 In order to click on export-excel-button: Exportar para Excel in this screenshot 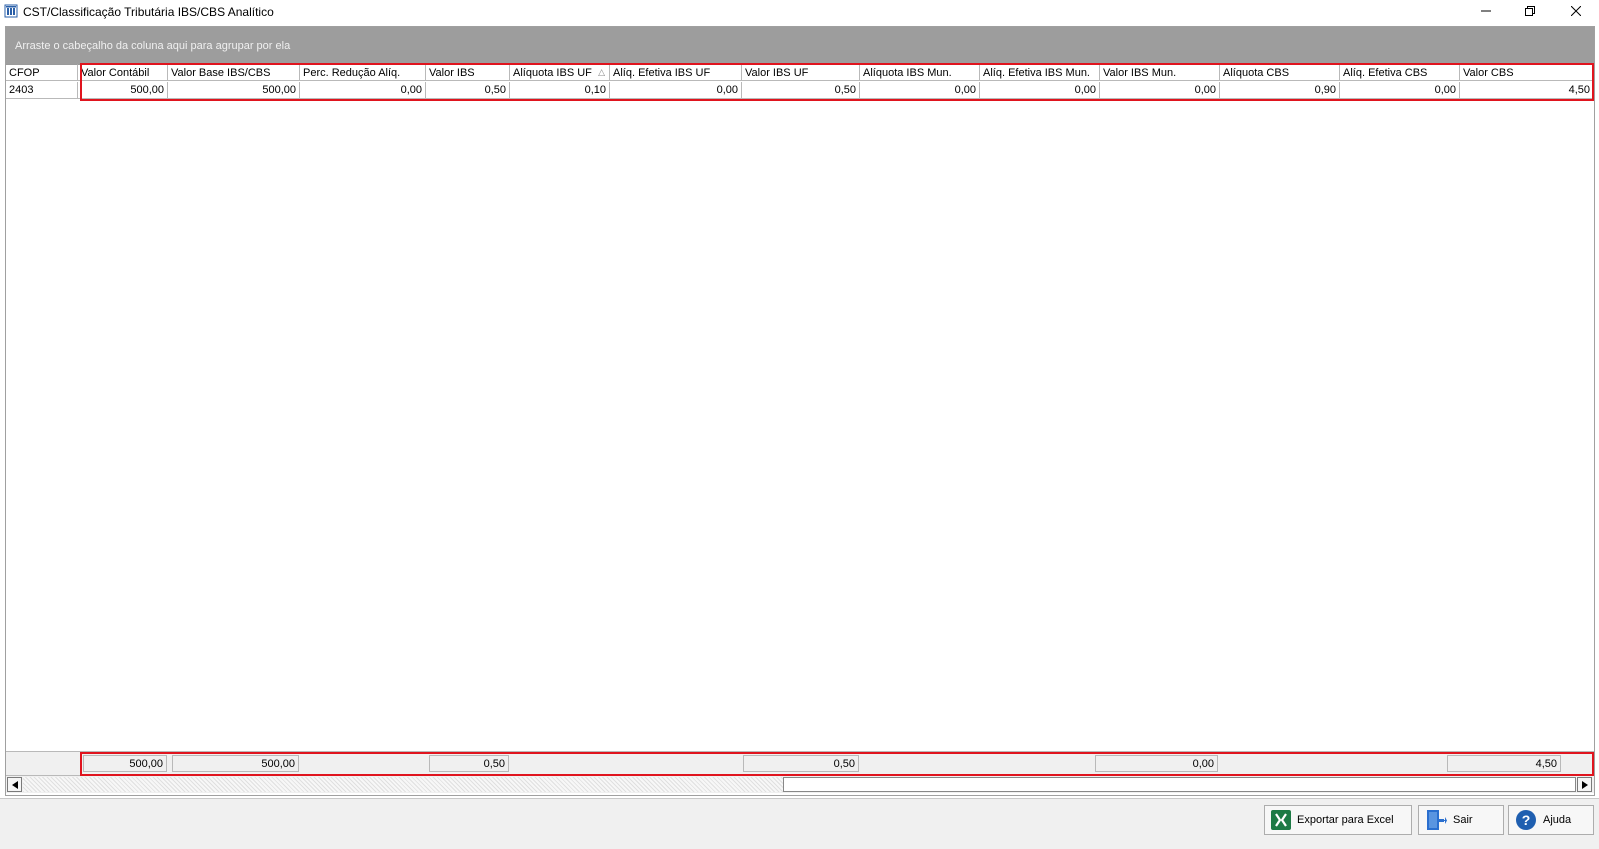, I will do `click(1338, 820)`.